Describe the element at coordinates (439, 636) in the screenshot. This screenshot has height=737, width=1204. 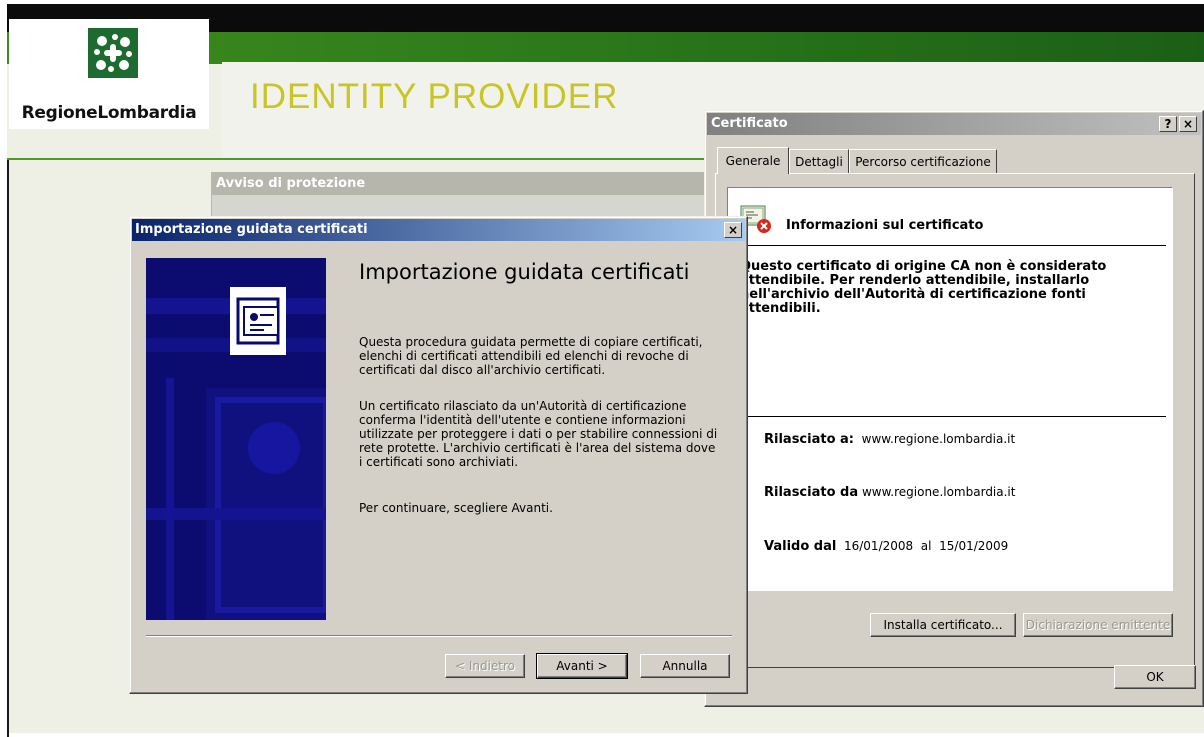
I see `wizard-separator` at that location.